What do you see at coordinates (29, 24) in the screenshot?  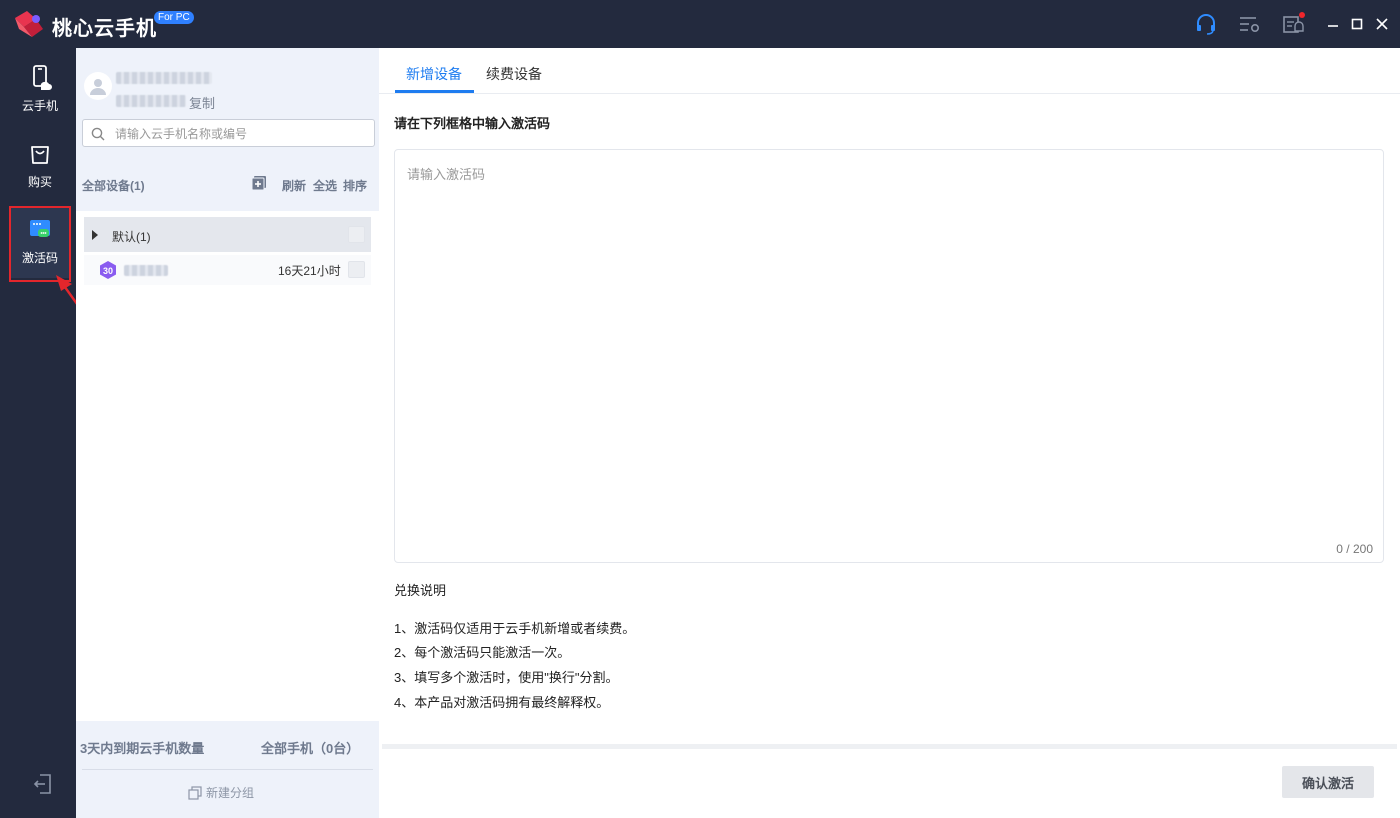 I see `app-logo-icon` at bounding box center [29, 24].